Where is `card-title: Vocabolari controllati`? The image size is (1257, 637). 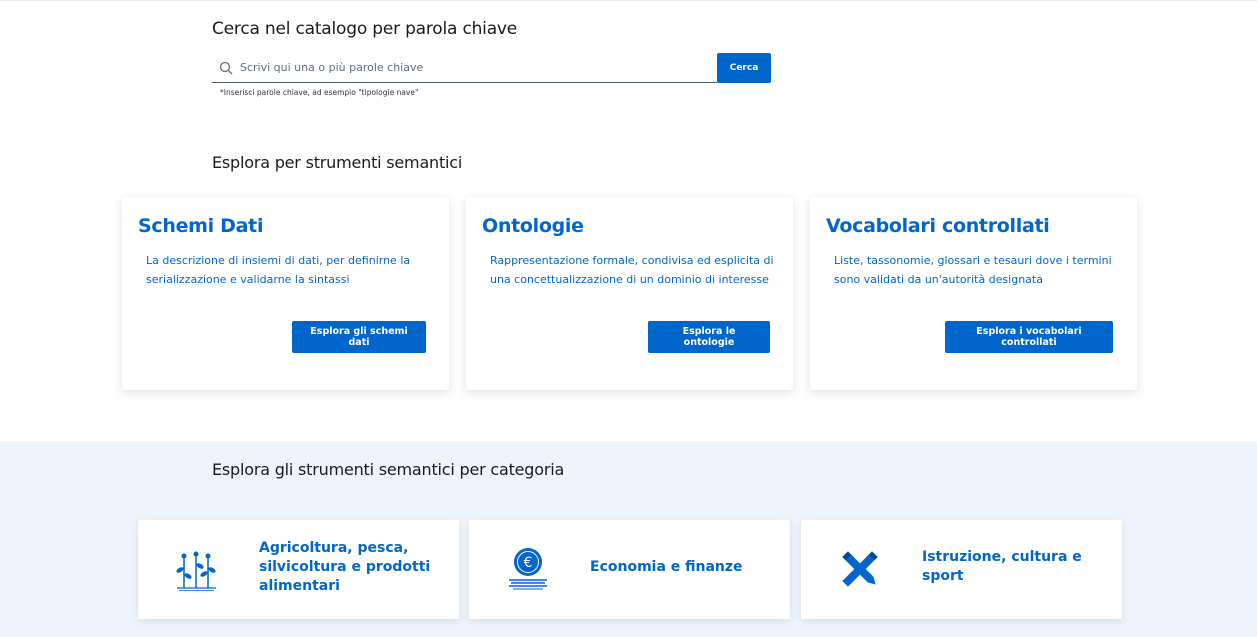
card-title: Vocabolari controllati is located at coordinates (938, 226).